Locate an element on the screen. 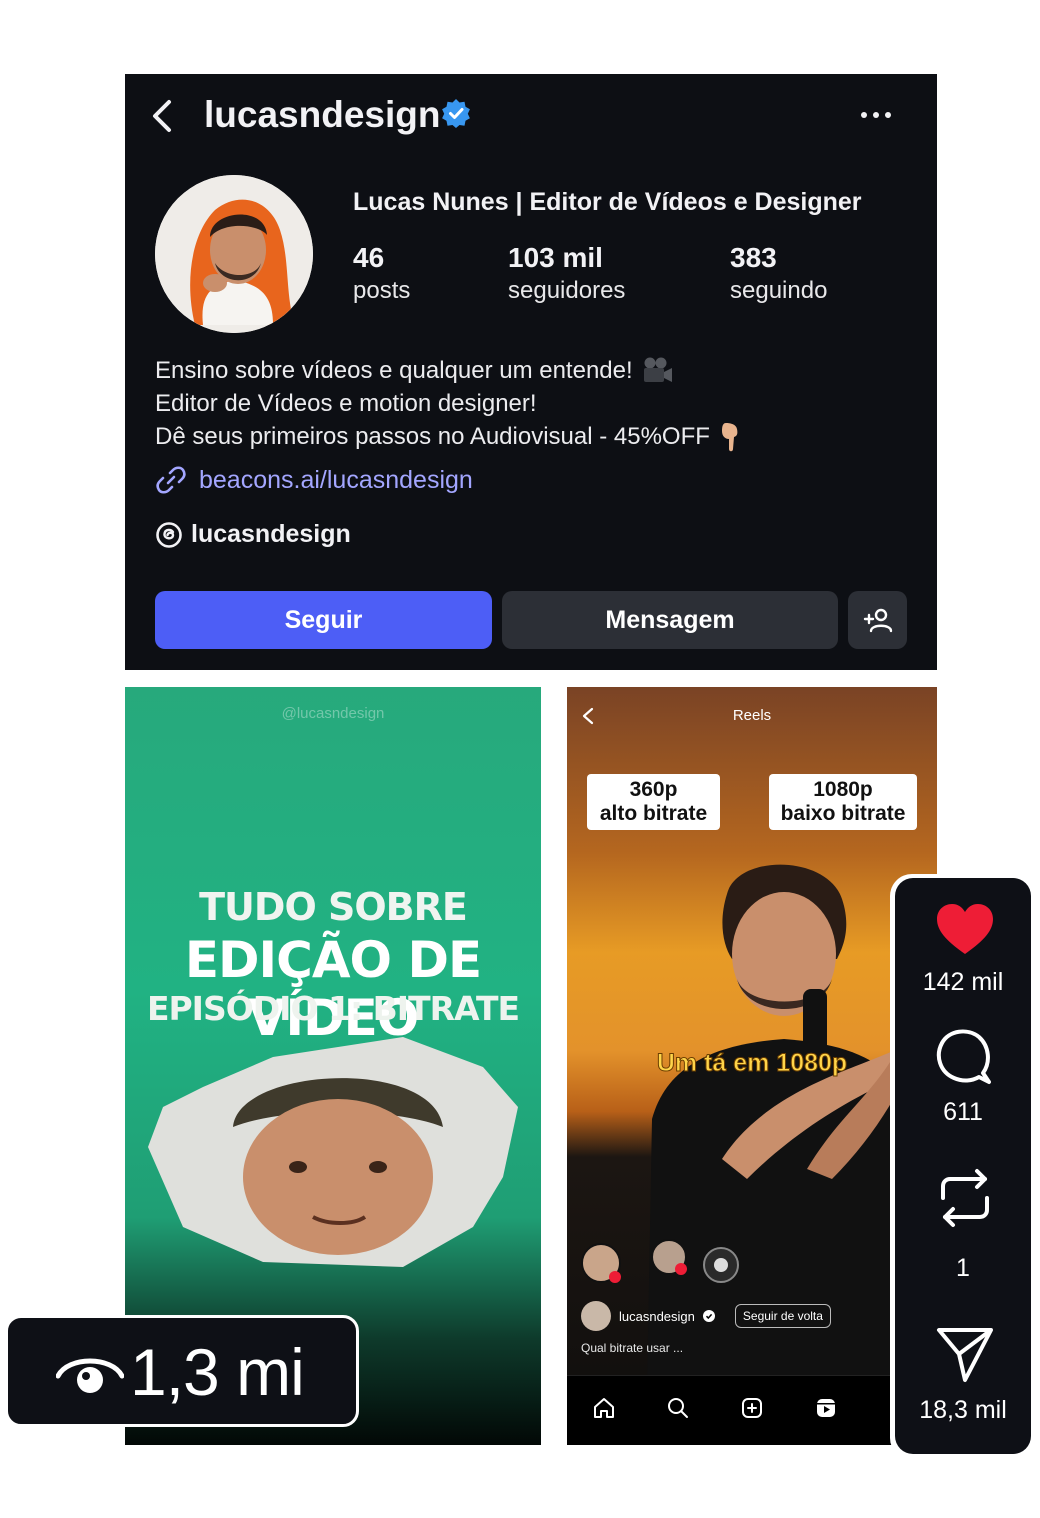  home-icon is located at coordinates (604, 1408).